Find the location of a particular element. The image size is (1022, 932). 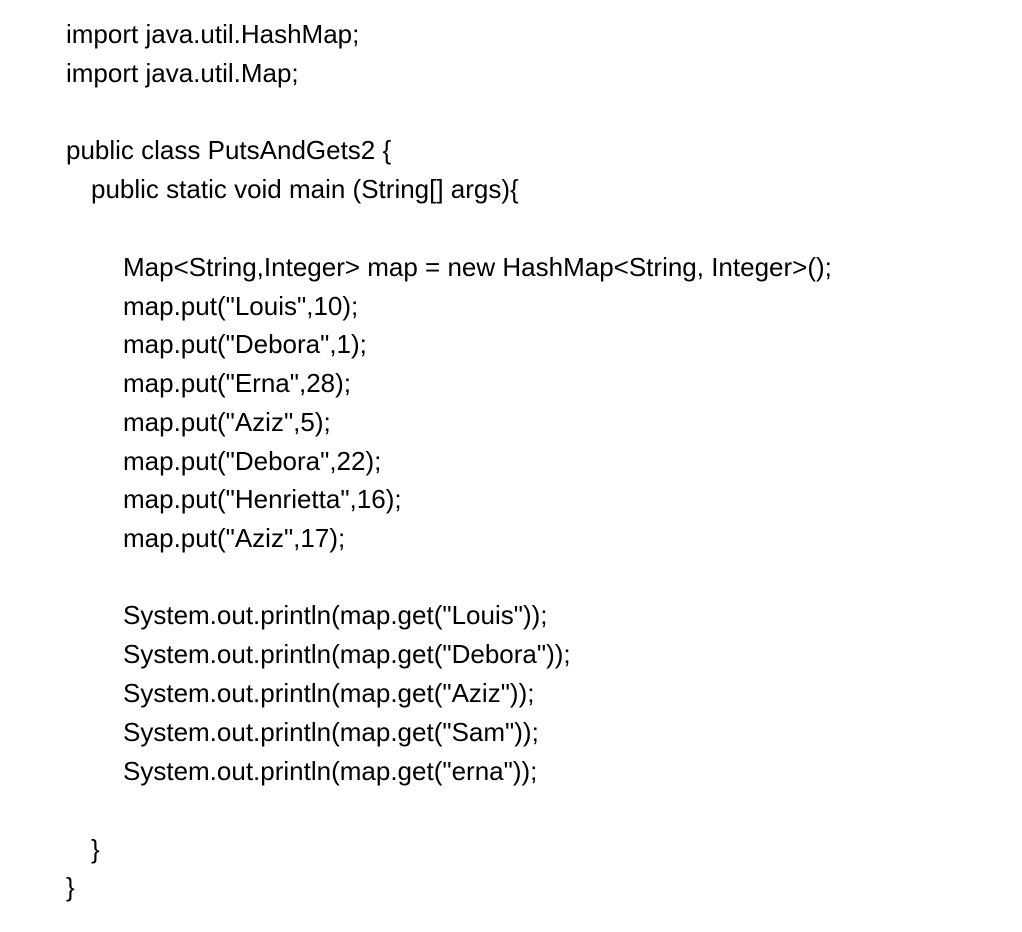

import-line: import java.util.Map; is located at coordinates (182, 73).